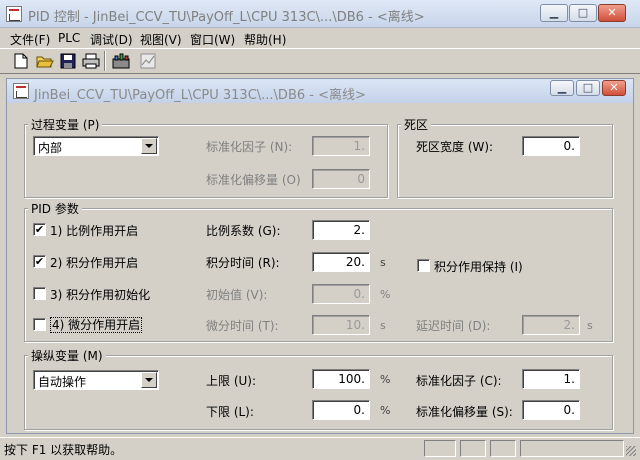 The image size is (640, 460). Describe the element at coordinates (614, 88) in the screenshot. I see `inner-close-button: ✕` at that location.